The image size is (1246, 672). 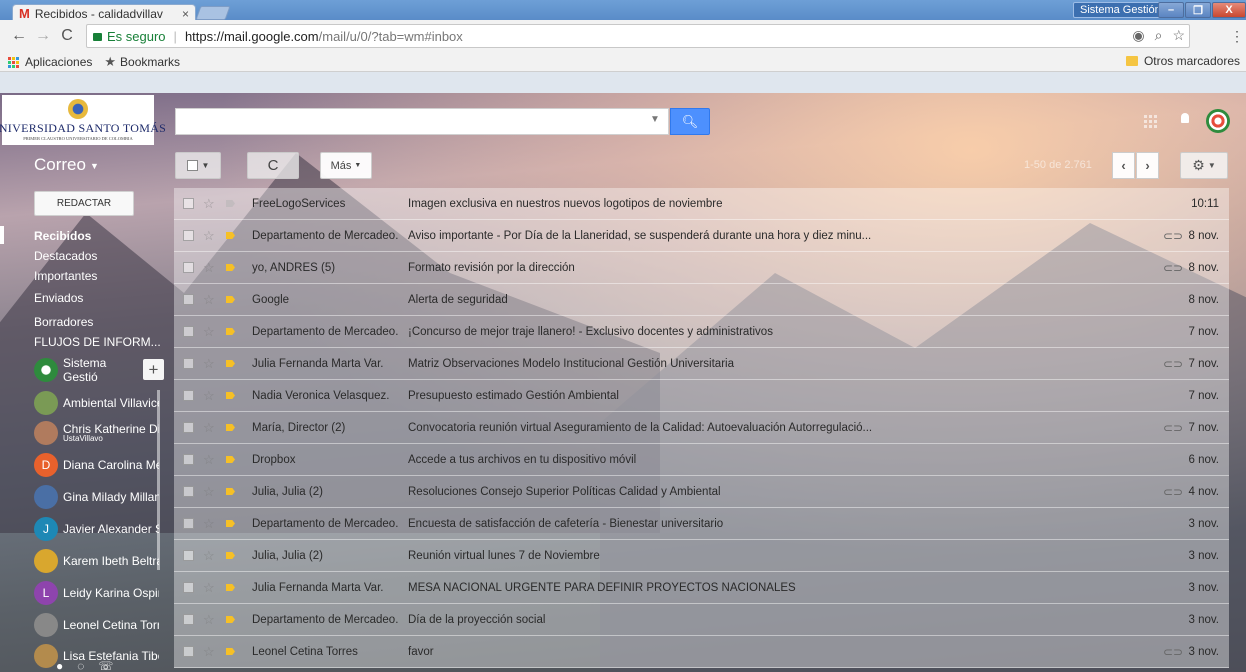 What do you see at coordinates (1229, 10) in the screenshot?
I see `close-window-button: X` at bounding box center [1229, 10].